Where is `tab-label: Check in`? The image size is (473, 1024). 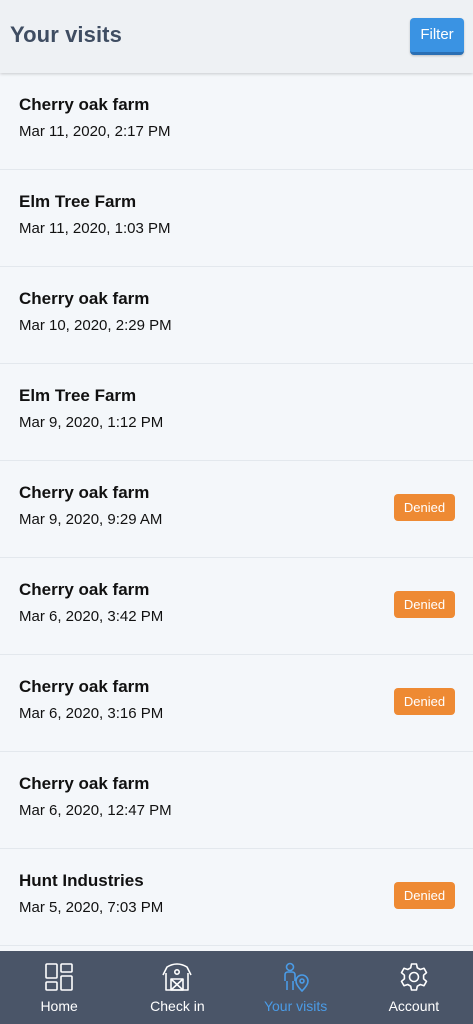
tab-label: Check in is located at coordinates (177, 1006).